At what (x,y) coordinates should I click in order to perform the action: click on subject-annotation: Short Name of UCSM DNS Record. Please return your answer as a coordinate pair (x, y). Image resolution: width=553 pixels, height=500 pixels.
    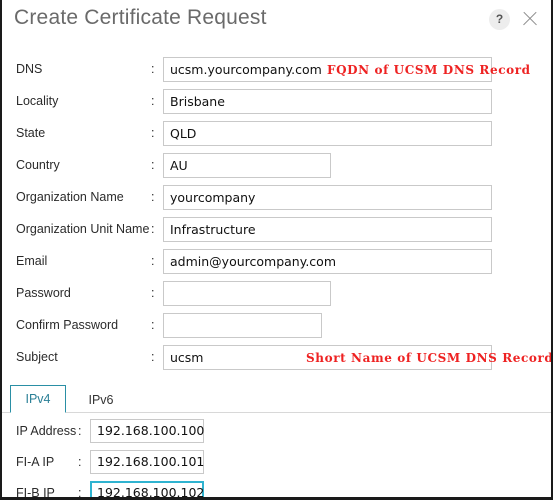
    Looking at the image, I should click on (429, 358).